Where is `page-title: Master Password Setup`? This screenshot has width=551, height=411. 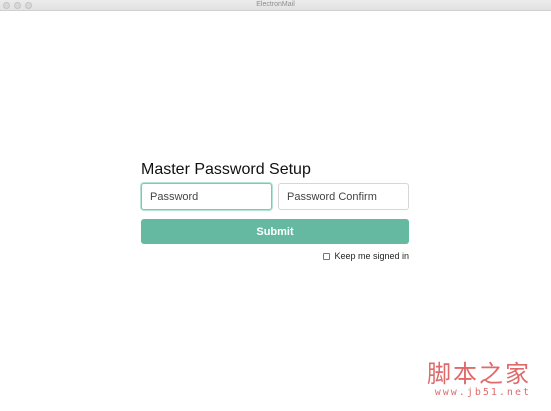
page-title: Master Password Setup is located at coordinates (226, 169).